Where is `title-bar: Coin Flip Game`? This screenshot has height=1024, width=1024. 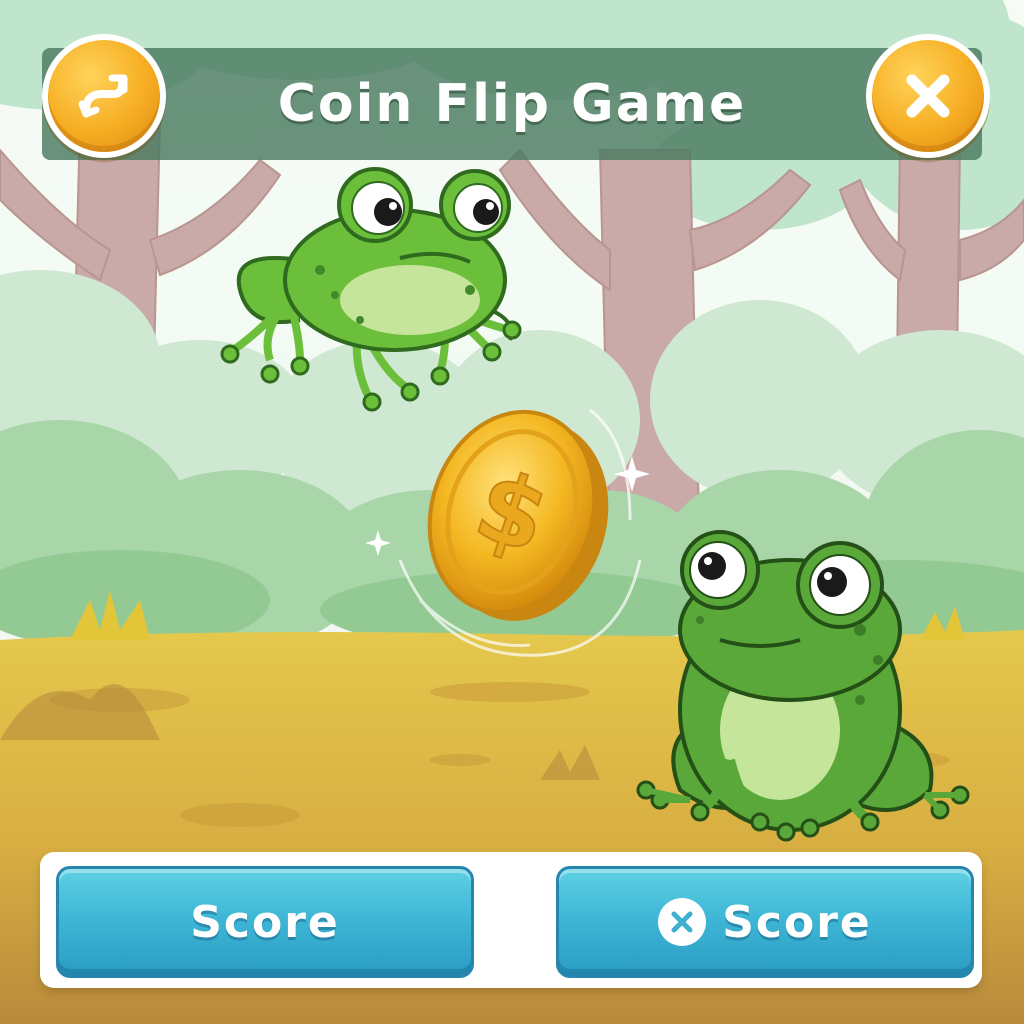
title-bar: Coin Flip Game is located at coordinates (512, 104).